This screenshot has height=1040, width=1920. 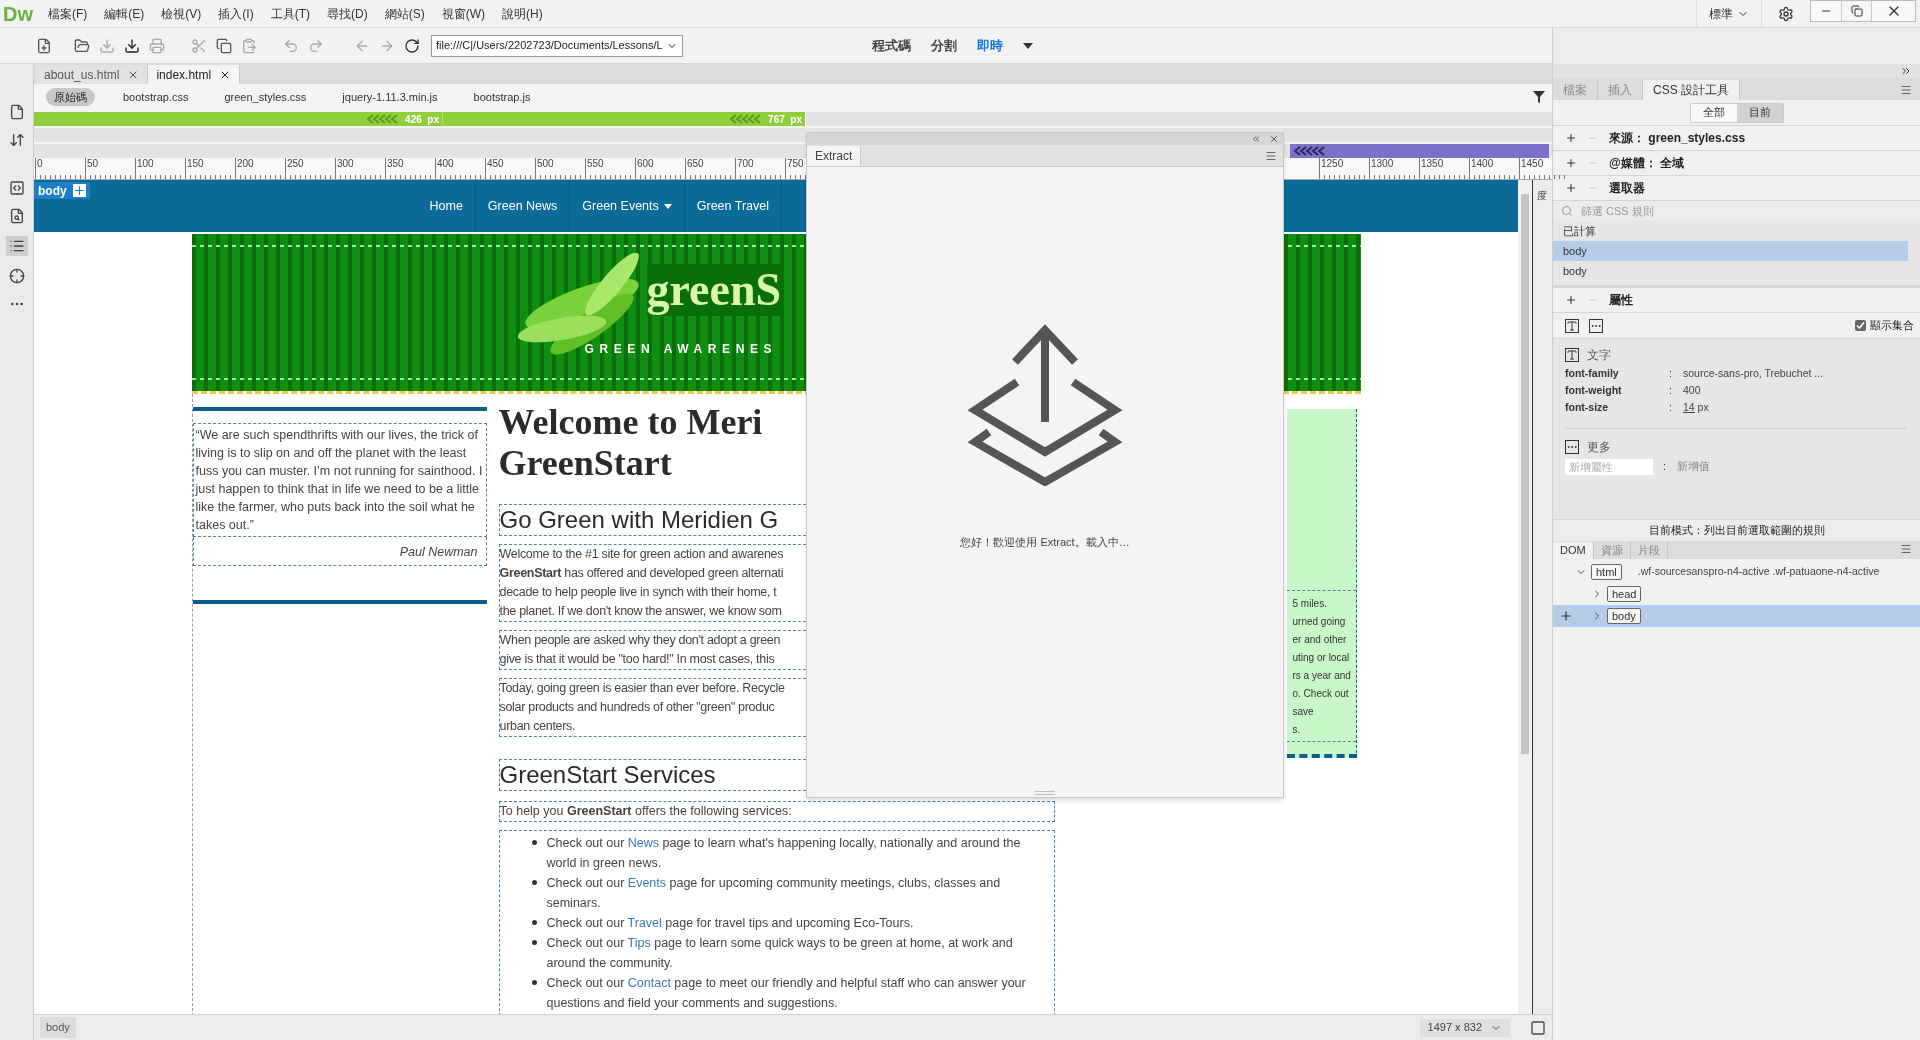 What do you see at coordinates (412, 45) in the screenshot?
I see `refresh-icon` at bounding box center [412, 45].